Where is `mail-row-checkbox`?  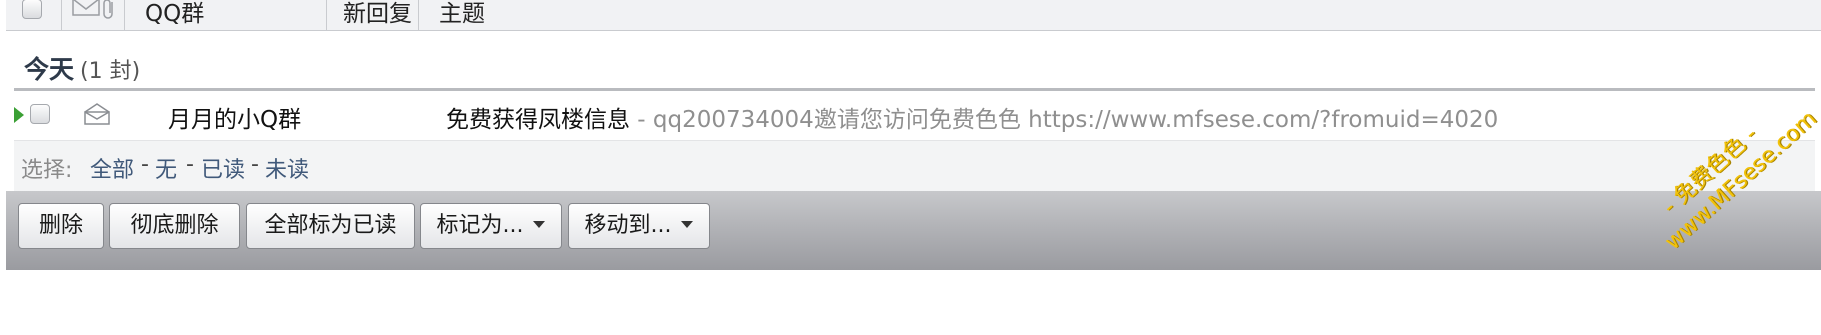 mail-row-checkbox is located at coordinates (40, 114).